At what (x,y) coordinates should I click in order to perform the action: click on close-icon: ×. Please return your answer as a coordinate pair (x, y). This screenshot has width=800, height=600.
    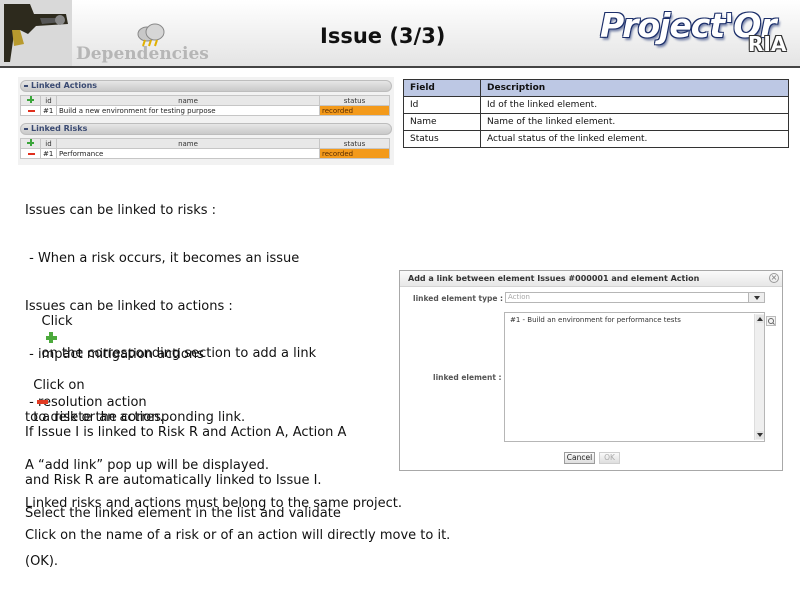
    Looking at the image, I should click on (774, 278).